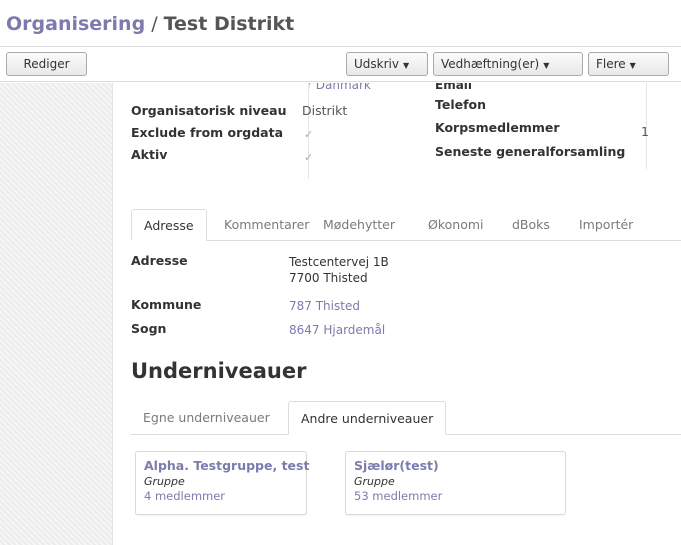 The height and width of the screenshot is (545, 681). Describe the element at coordinates (359, 225) in the screenshot. I see `tab-modehytter: Mødehytter` at that location.